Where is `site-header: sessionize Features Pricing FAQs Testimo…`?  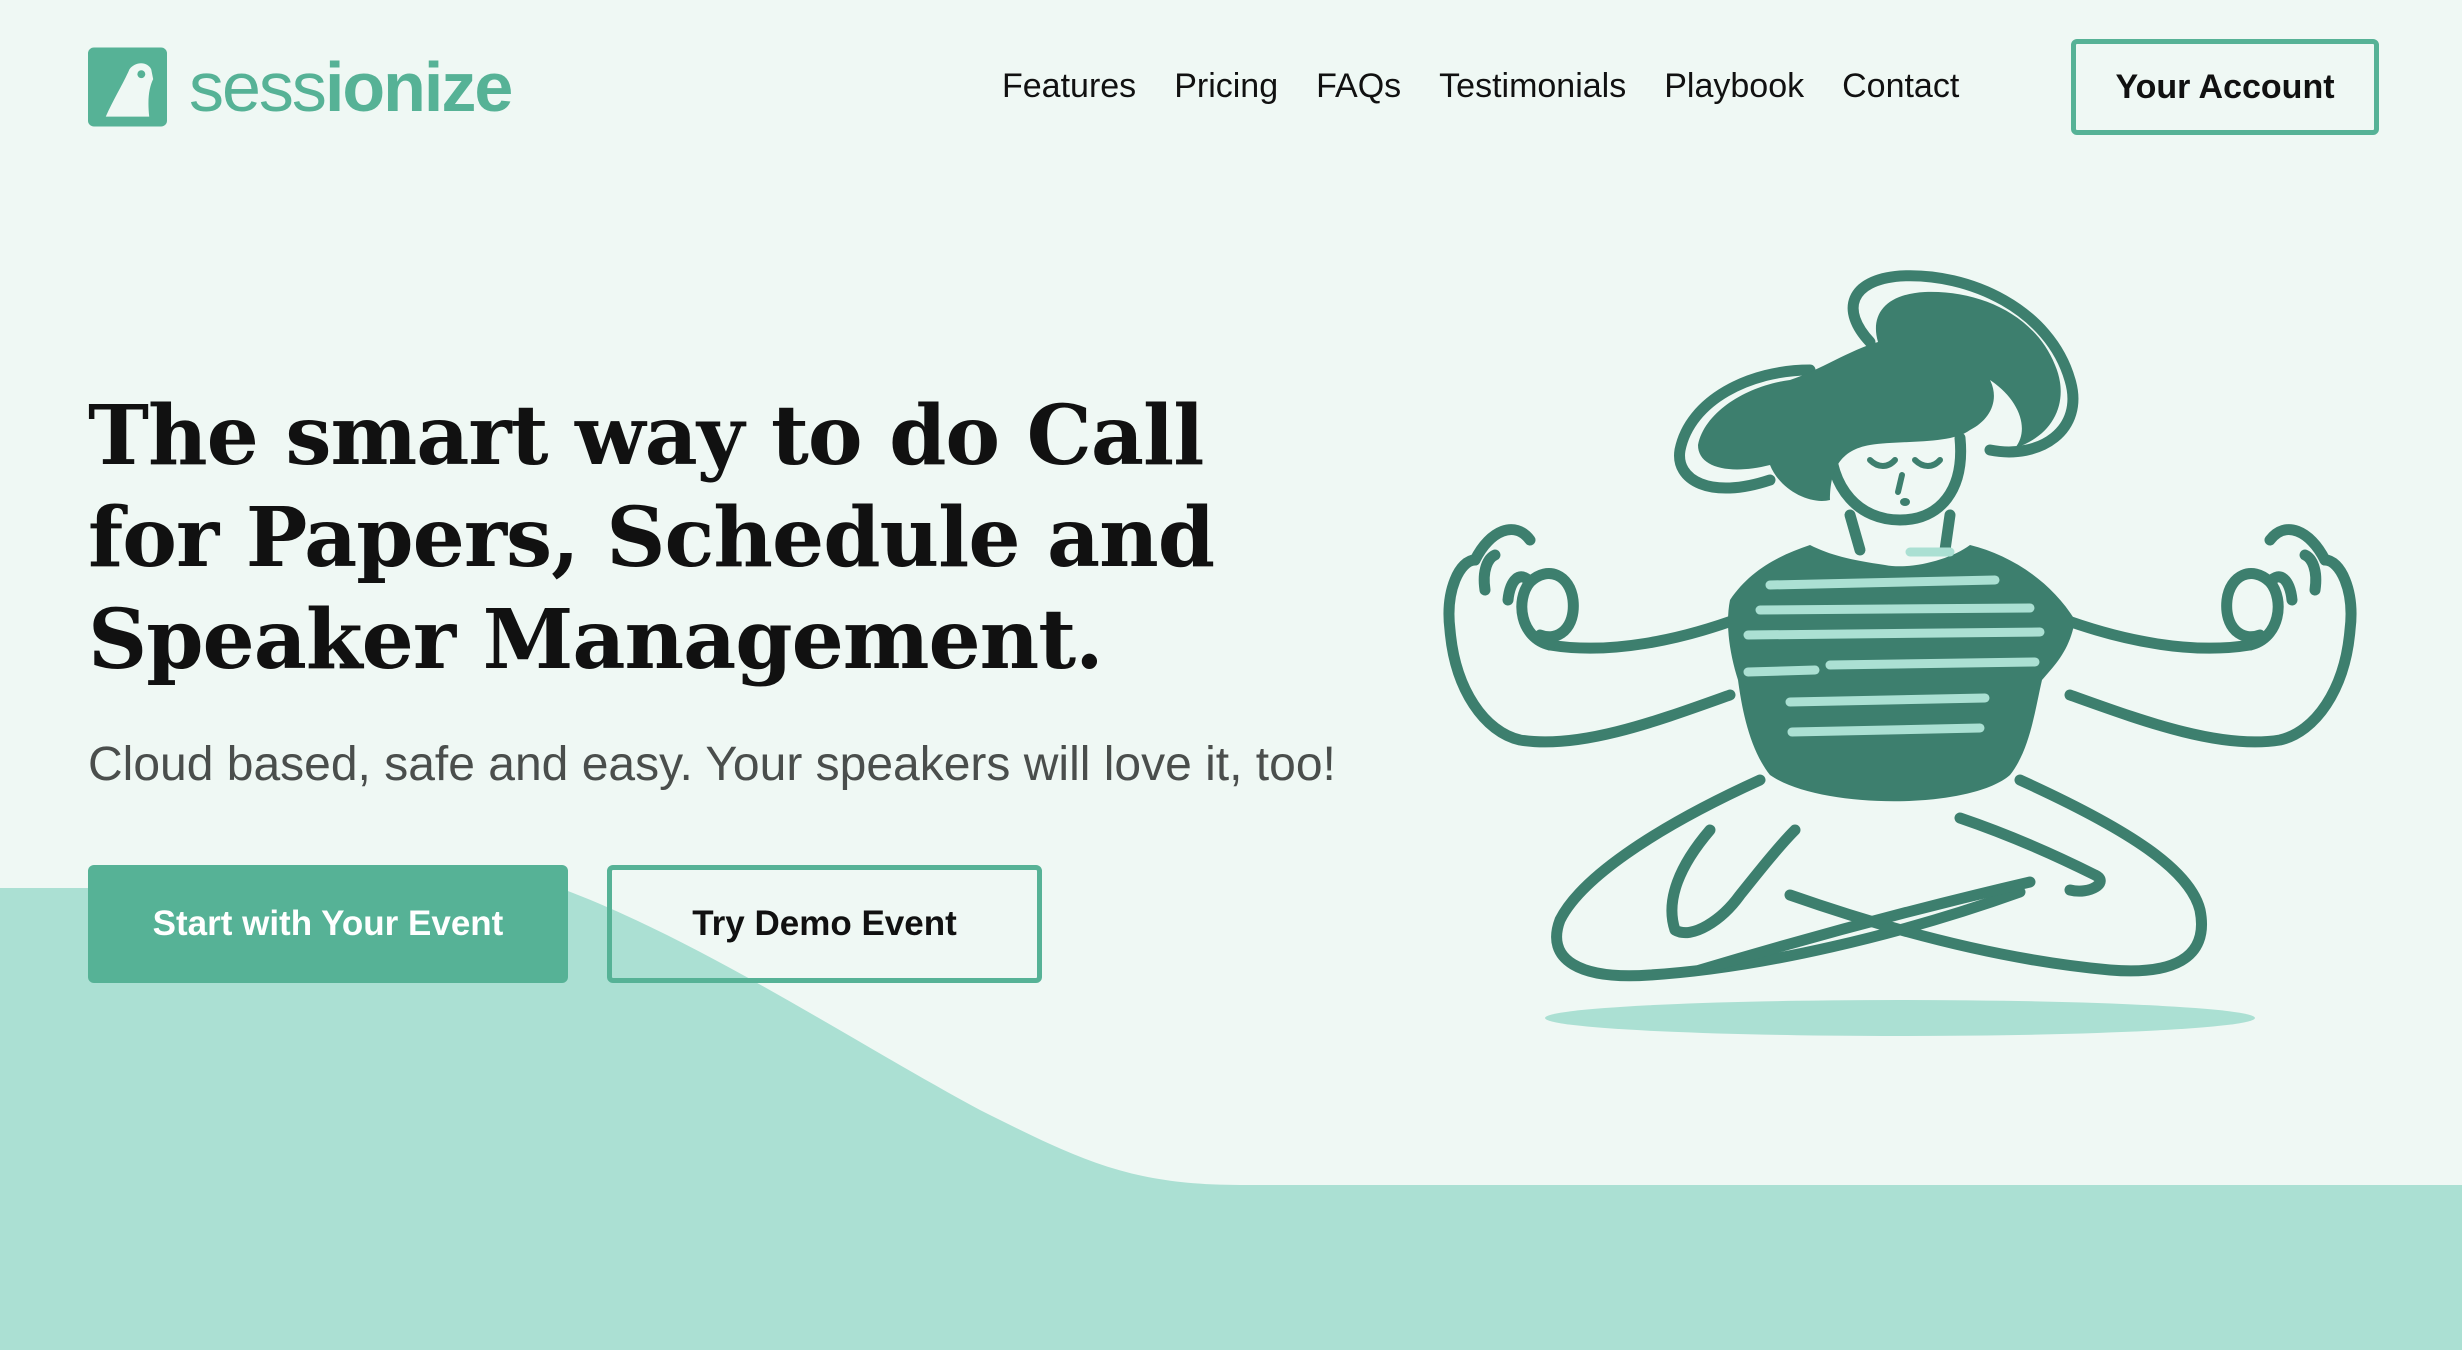
site-header: sessionize Features Pricing FAQs Testimo… is located at coordinates (1231, 87).